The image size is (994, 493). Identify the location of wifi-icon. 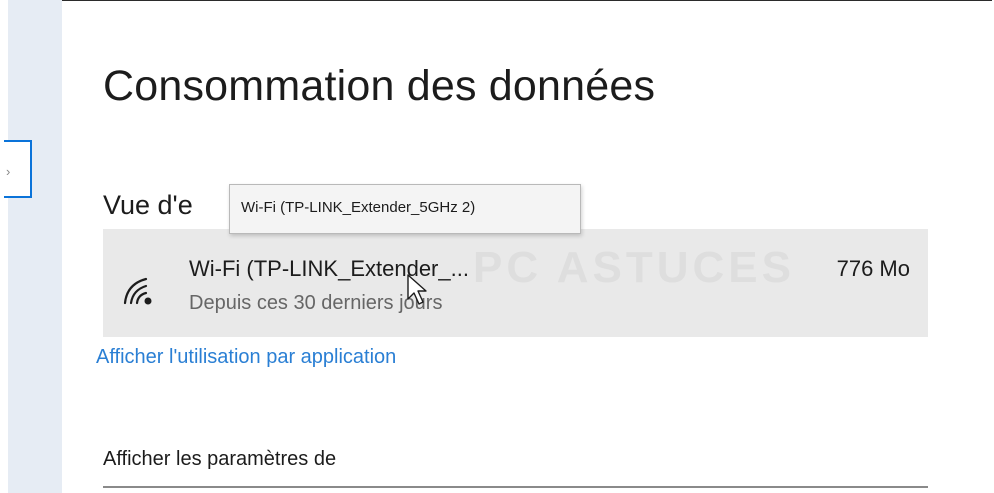
(137, 291).